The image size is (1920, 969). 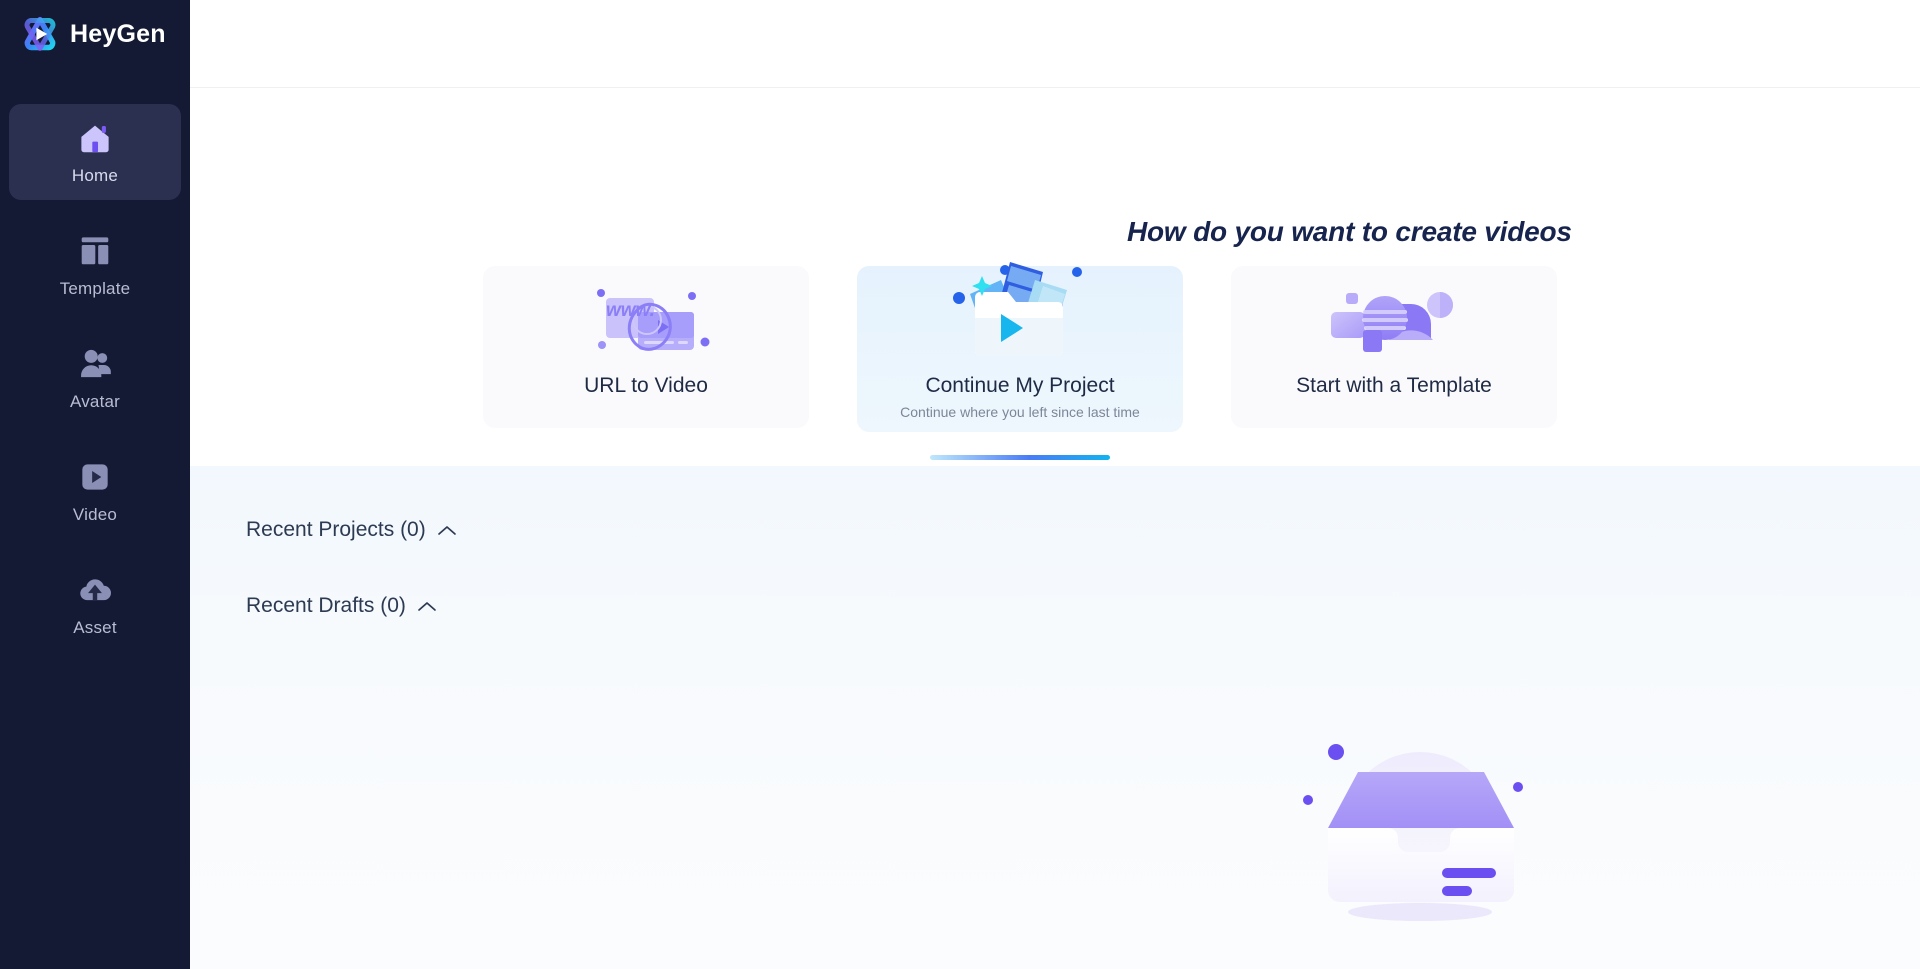 I want to click on card-start-with-template: Start with a Template, so click(x=1394, y=347).